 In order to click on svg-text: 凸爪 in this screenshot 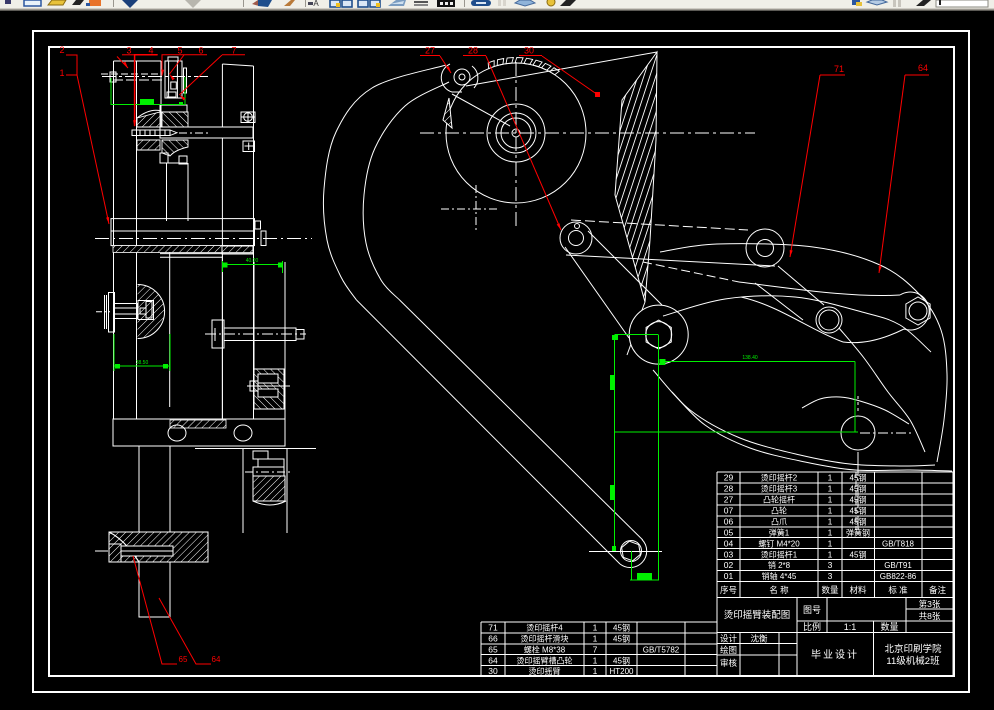, I will do `click(779, 521)`.